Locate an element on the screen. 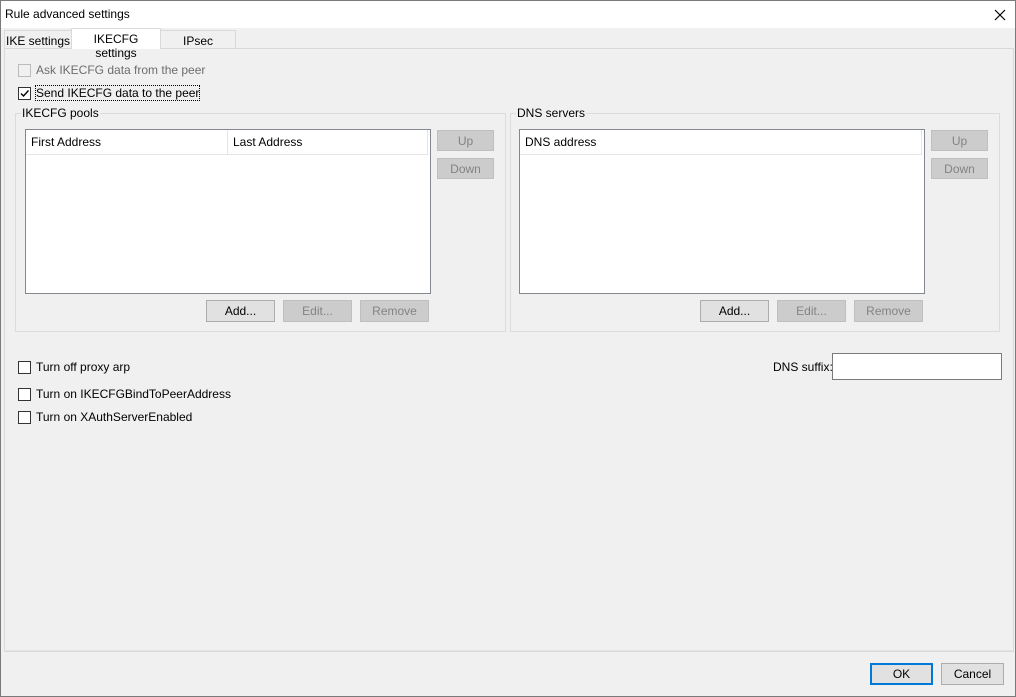 Image resolution: width=1016 pixels, height=697 pixels. xauth-checkbox is located at coordinates (24, 417).